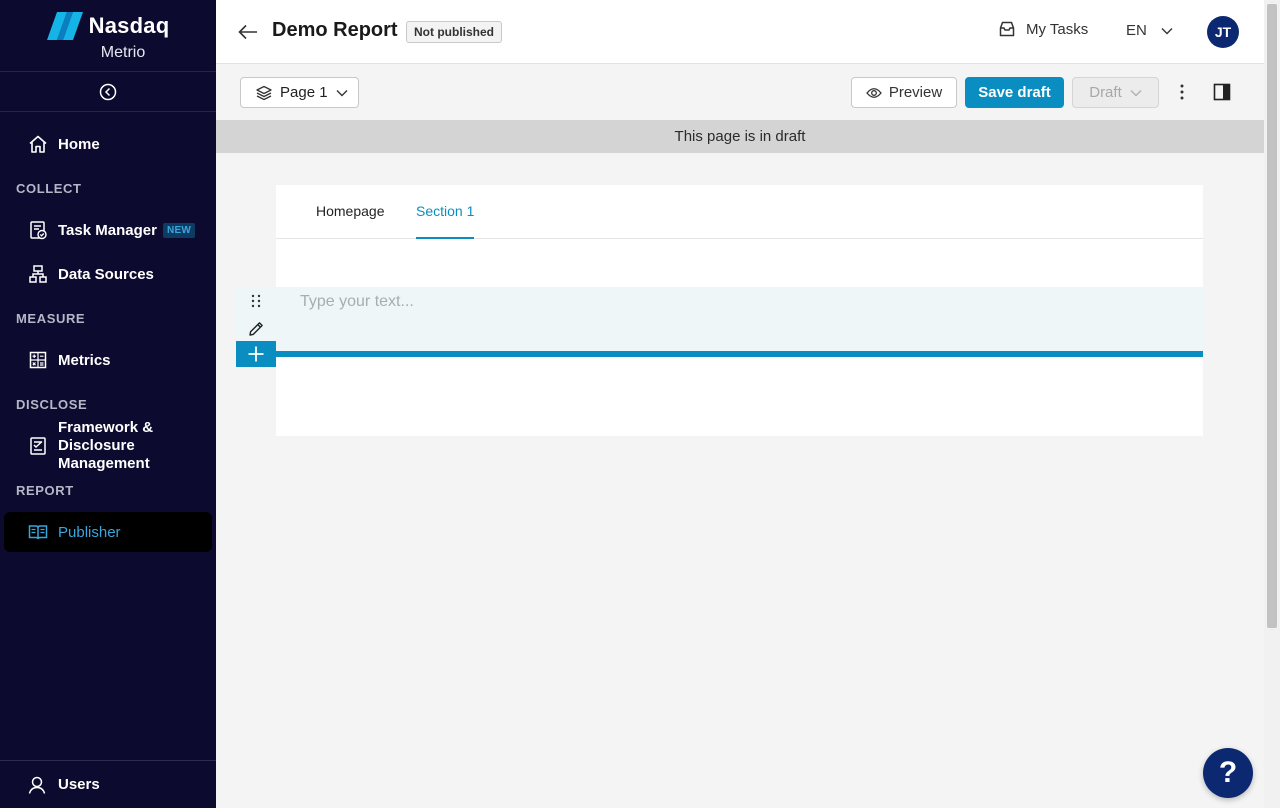 The height and width of the screenshot is (808, 1280). Describe the element at coordinates (89, 532) in the screenshot. I see `sidebar-item-label: Publisher` at that location.